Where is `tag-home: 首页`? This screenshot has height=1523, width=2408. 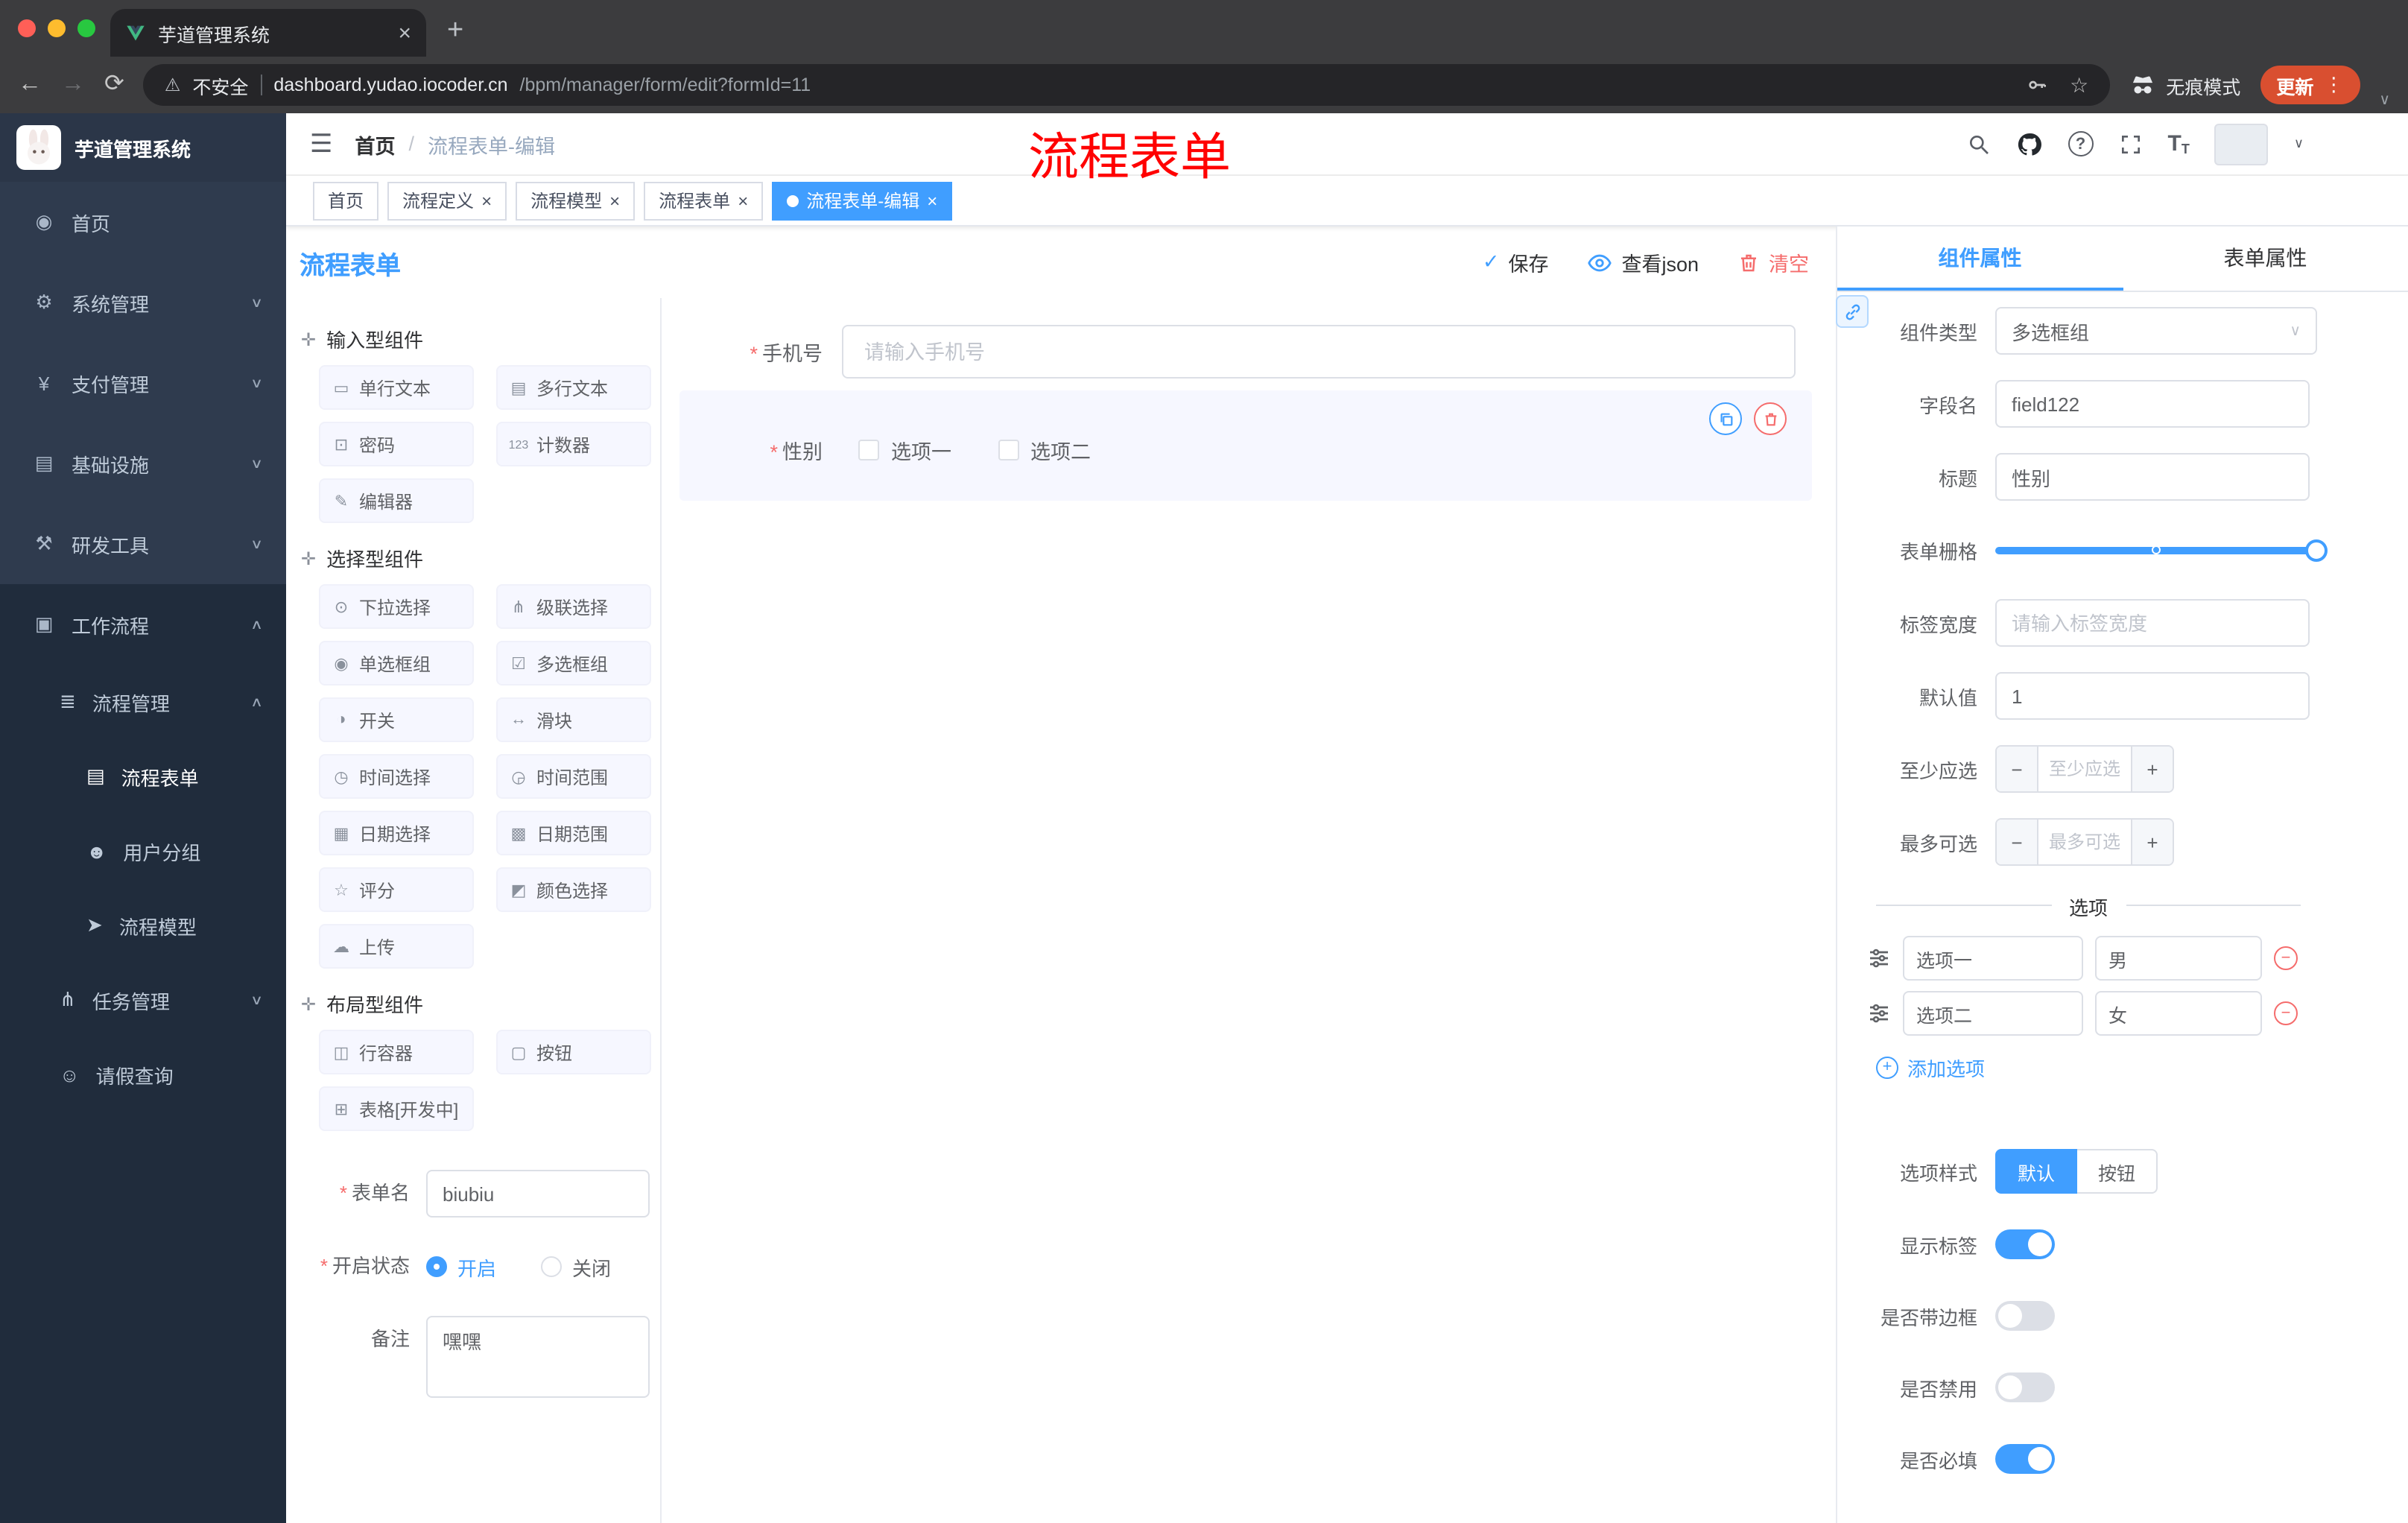
tag-home: 首页 is located at coordinates (346, 200).